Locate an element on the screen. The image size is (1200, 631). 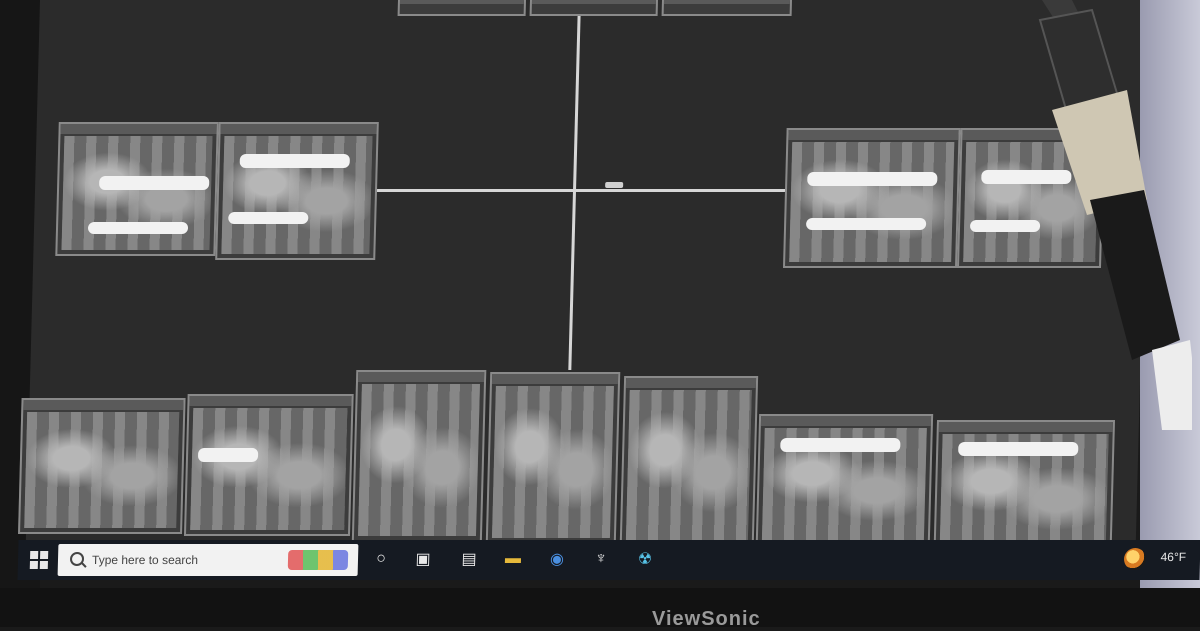
monitor-brand-logo: ViewSonic is located at coordinates (706, 619).